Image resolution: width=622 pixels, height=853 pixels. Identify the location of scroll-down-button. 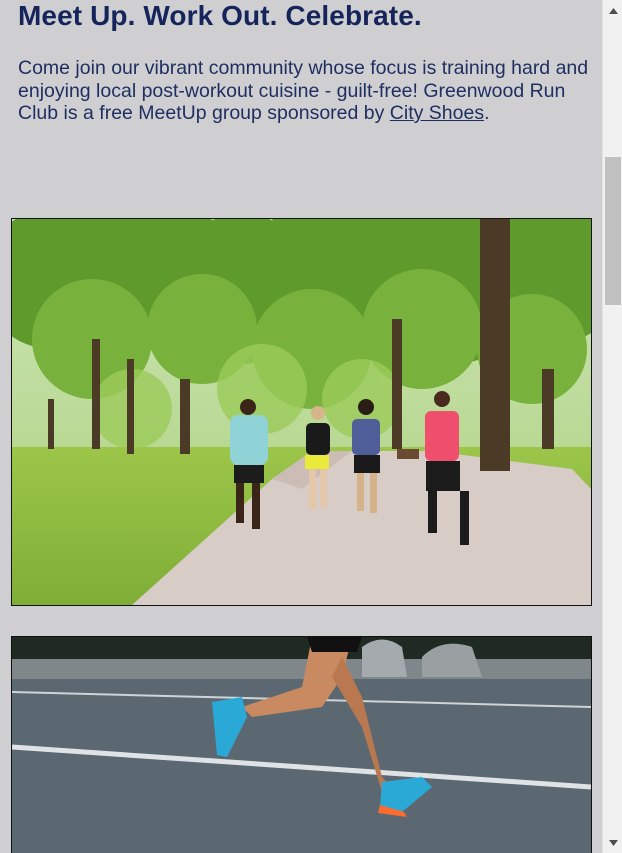
(612, 842).